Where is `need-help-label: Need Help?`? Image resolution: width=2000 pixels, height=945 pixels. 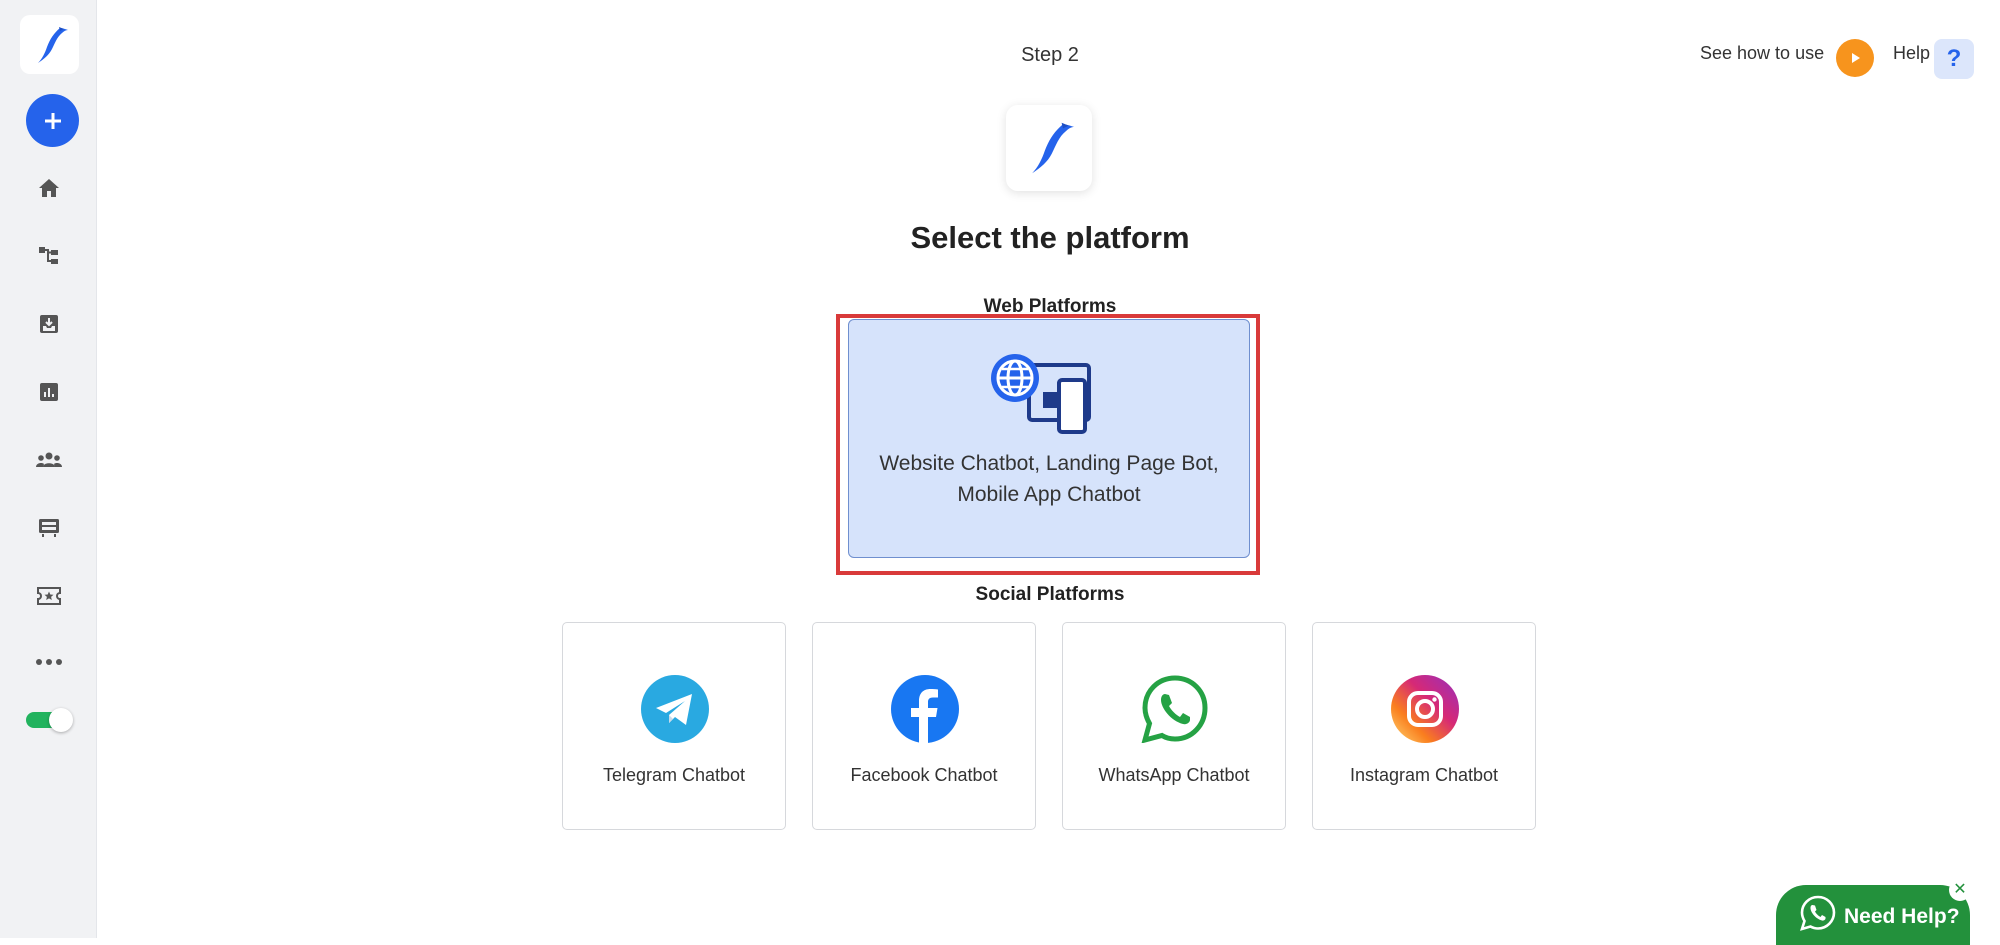 need-help-label: Need Help? is located at coordinates (1902, 916).